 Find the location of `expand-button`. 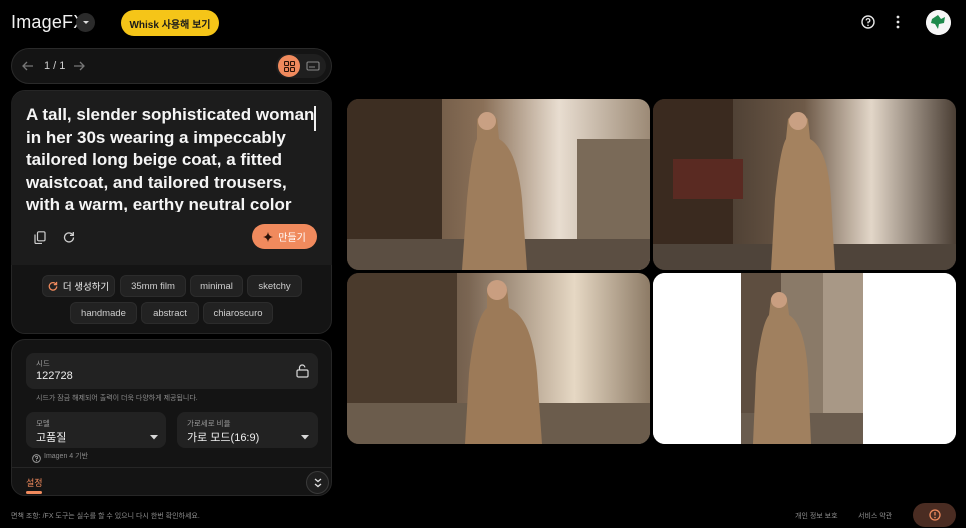

expand-button is located at coordinates (317, 482).